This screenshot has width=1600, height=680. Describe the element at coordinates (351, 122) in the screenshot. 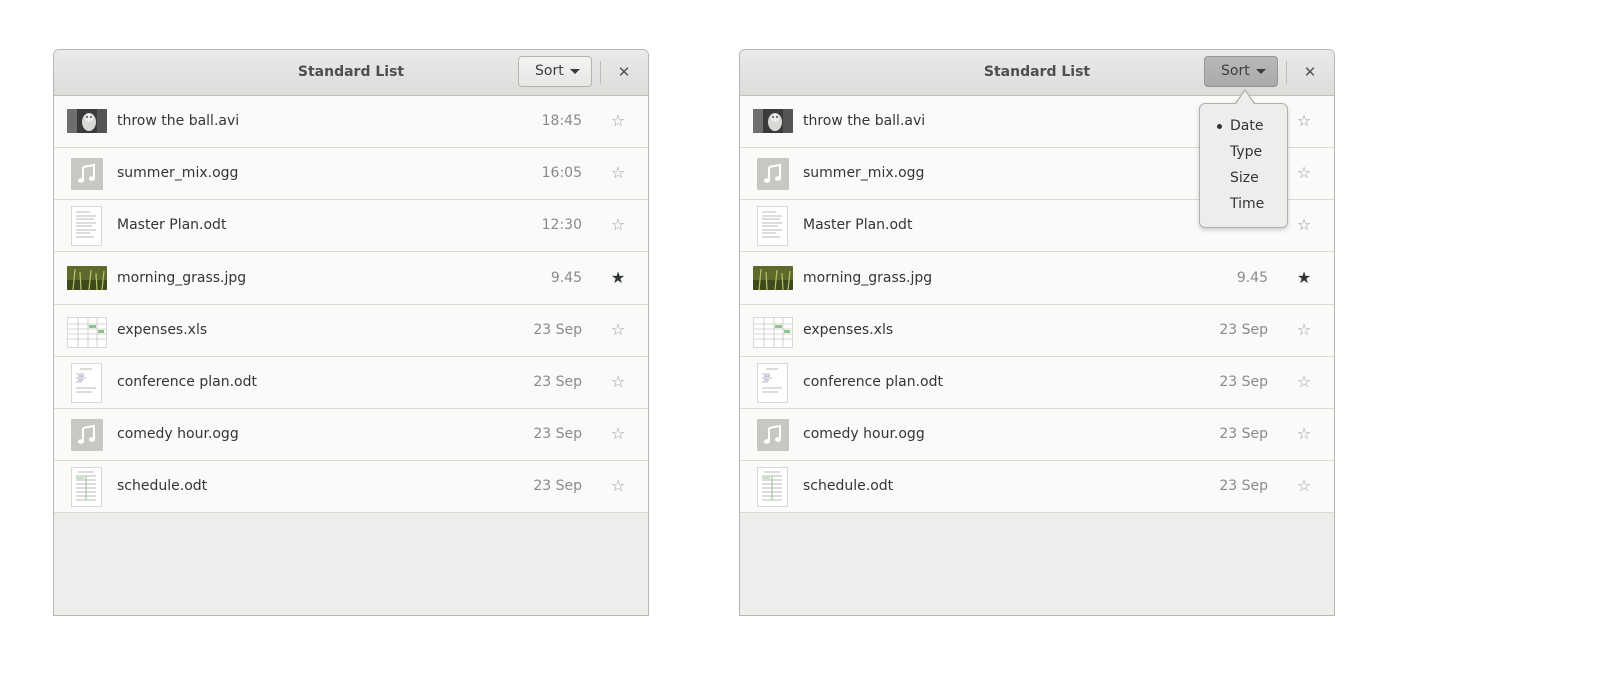

I see `list-item: throw the ball.avi 18:45 ☆` at that location.